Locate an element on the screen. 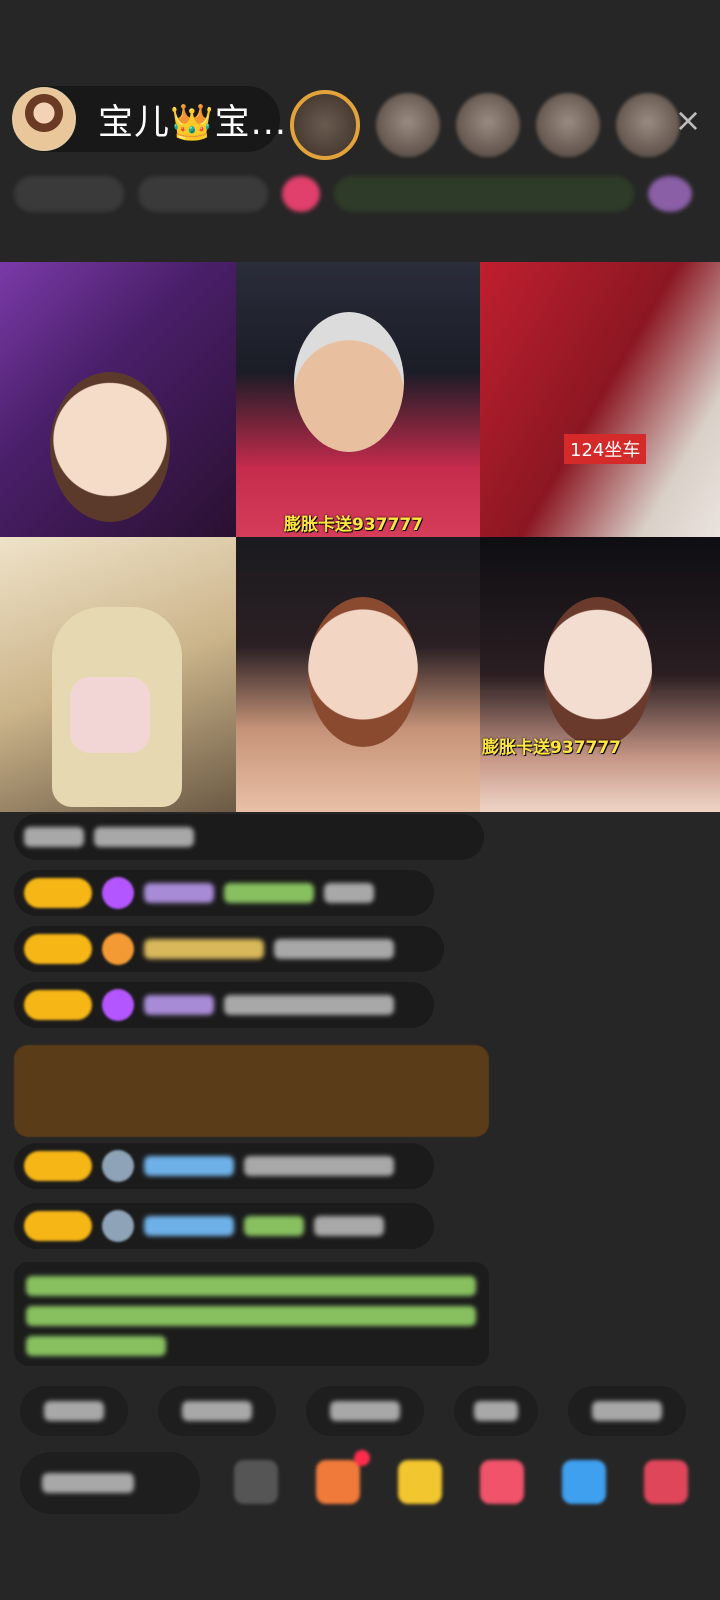 The width and height of the screenshot is (720, 1600). more-icon is located at coordinates (666, 1482).